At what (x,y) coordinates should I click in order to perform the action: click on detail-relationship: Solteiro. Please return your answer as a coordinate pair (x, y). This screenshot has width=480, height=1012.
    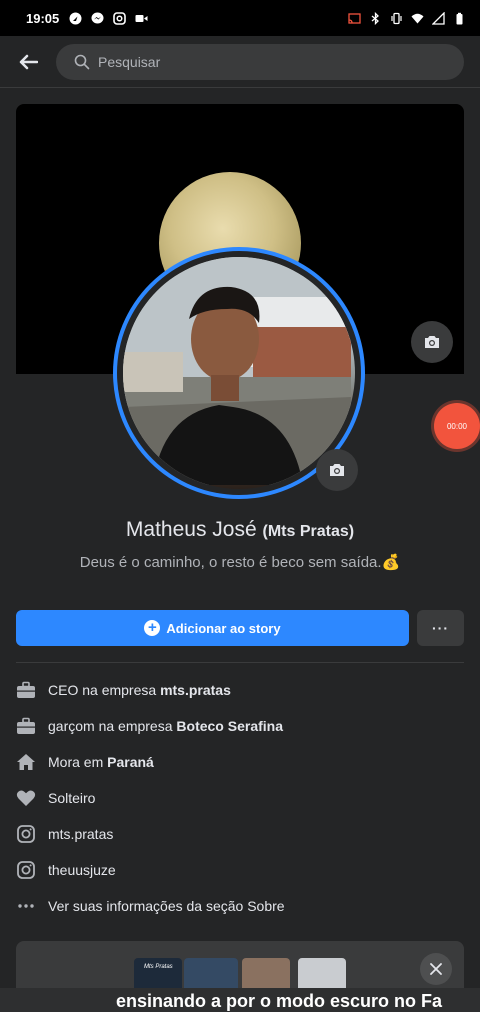
    Looking at the image, I should click on (240, 798).